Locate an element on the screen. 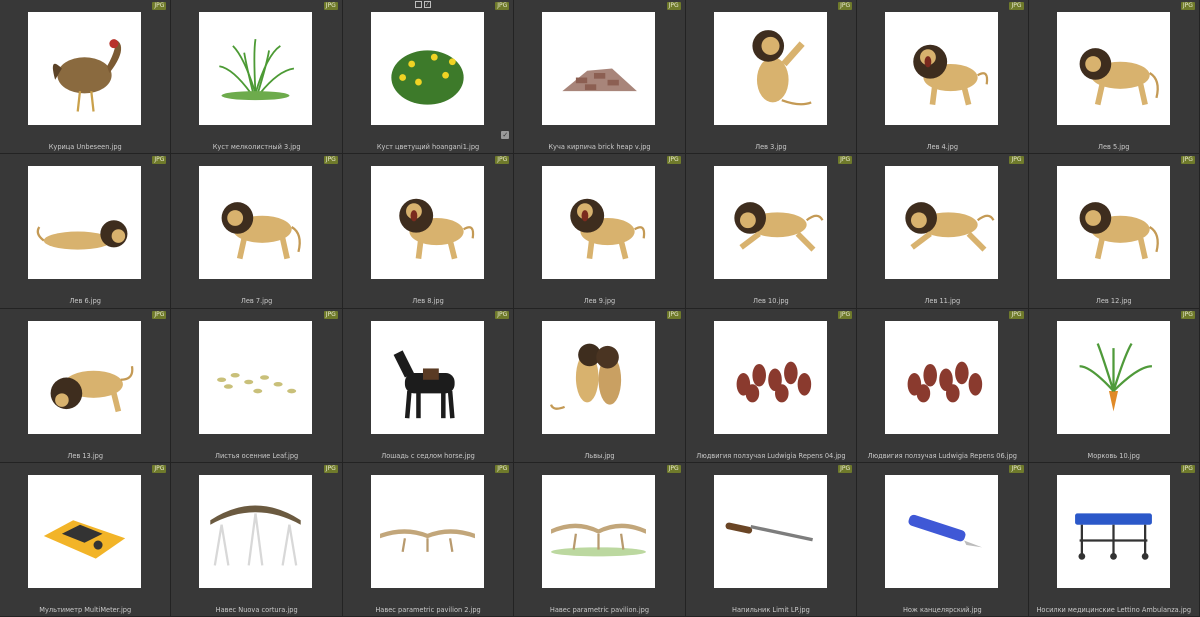  asset-thumbnail-cell: JPG Лев 3.jpg is located at coordinates (771, 77).